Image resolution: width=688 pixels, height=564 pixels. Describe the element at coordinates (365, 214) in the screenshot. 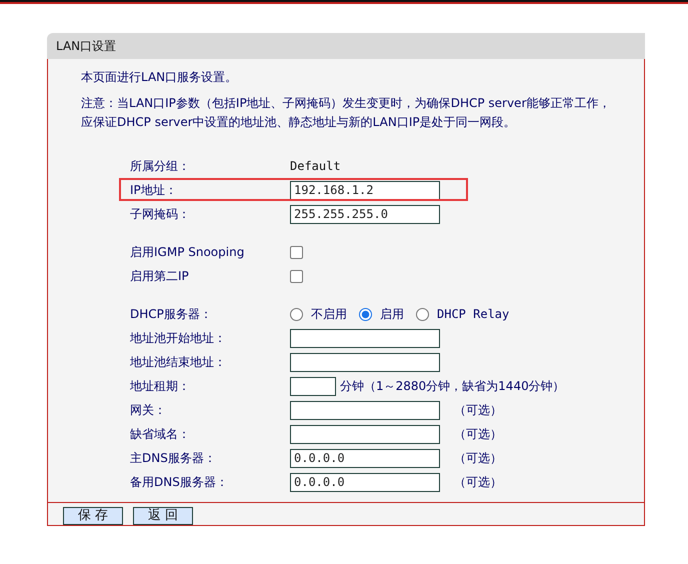

I see `input-field: 255.255.255.0` at that location.